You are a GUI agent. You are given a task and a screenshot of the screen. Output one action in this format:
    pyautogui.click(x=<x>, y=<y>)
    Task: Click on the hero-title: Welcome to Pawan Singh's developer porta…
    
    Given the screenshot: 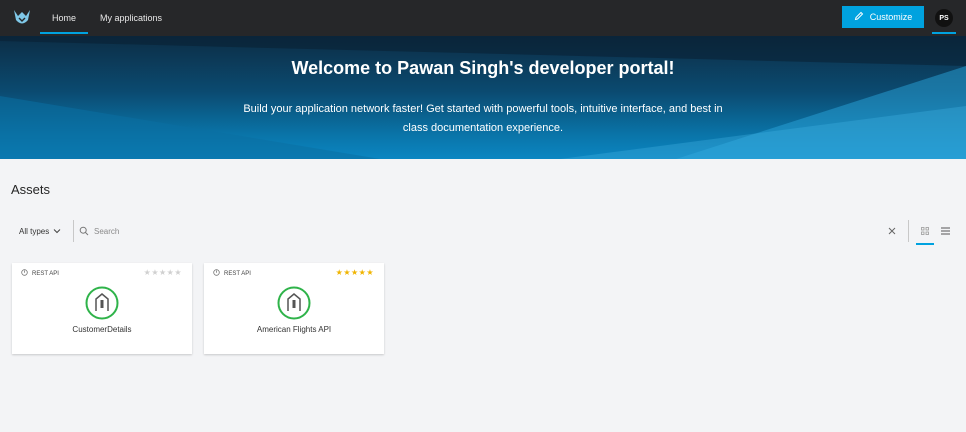 What is the action you would take?
    pyautogui.click(x=483, y=68)
    